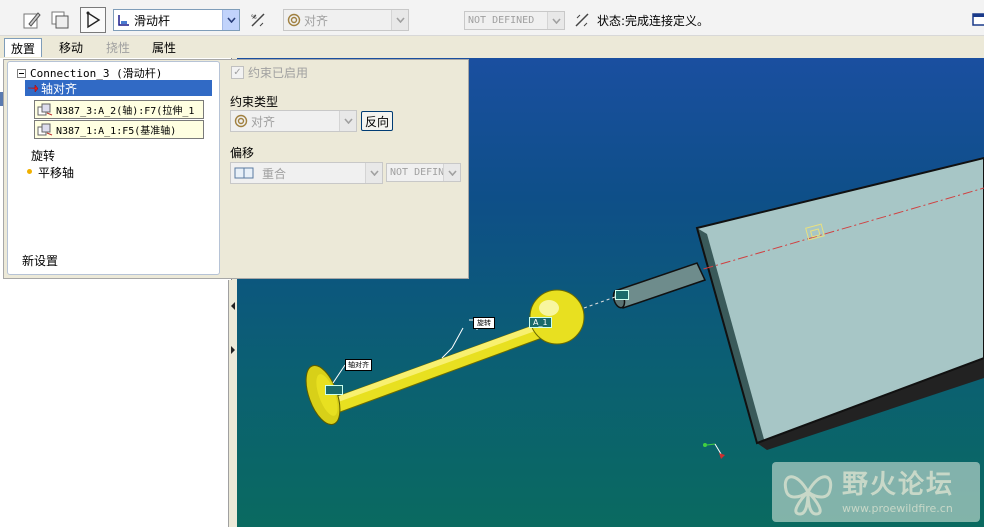 The height and width of the screenshot is (527, 984). Describe the element at coordinates (316, 20) in the screenshot. I see `constraint-type-value: 对齐` at that location.